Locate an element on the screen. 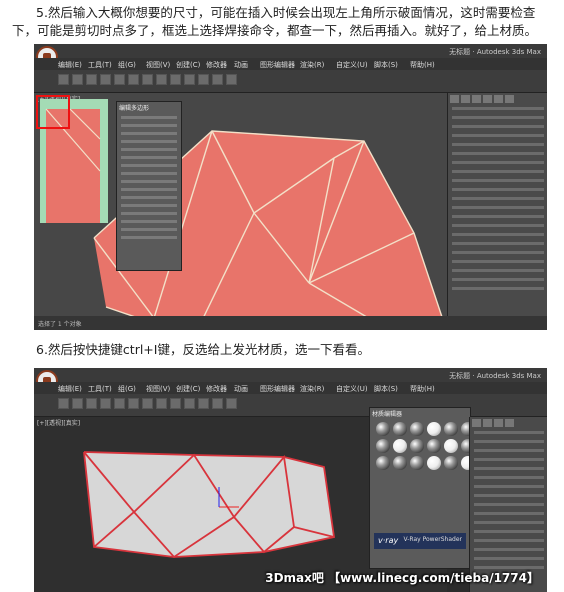 Image resolution: width=564 pixels, height=592 pixels. rollout-rows is located at coordinates (498, 201).